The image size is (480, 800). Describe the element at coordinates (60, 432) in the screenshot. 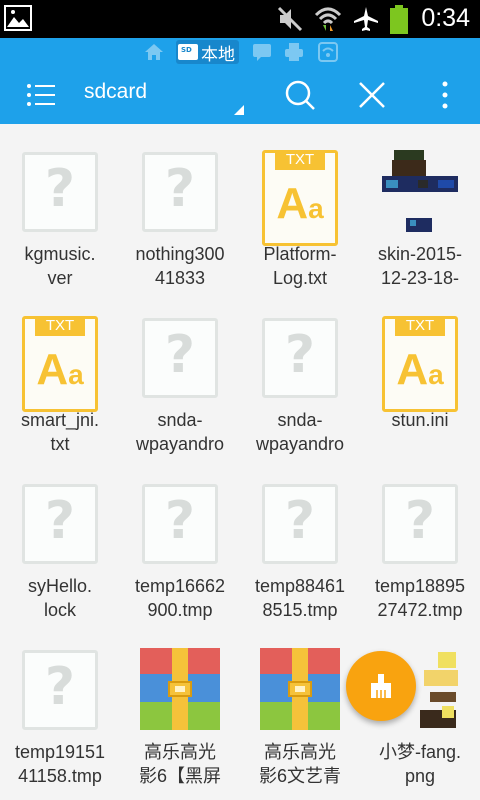

I see `file-name: smart_jni. txt` at that location.